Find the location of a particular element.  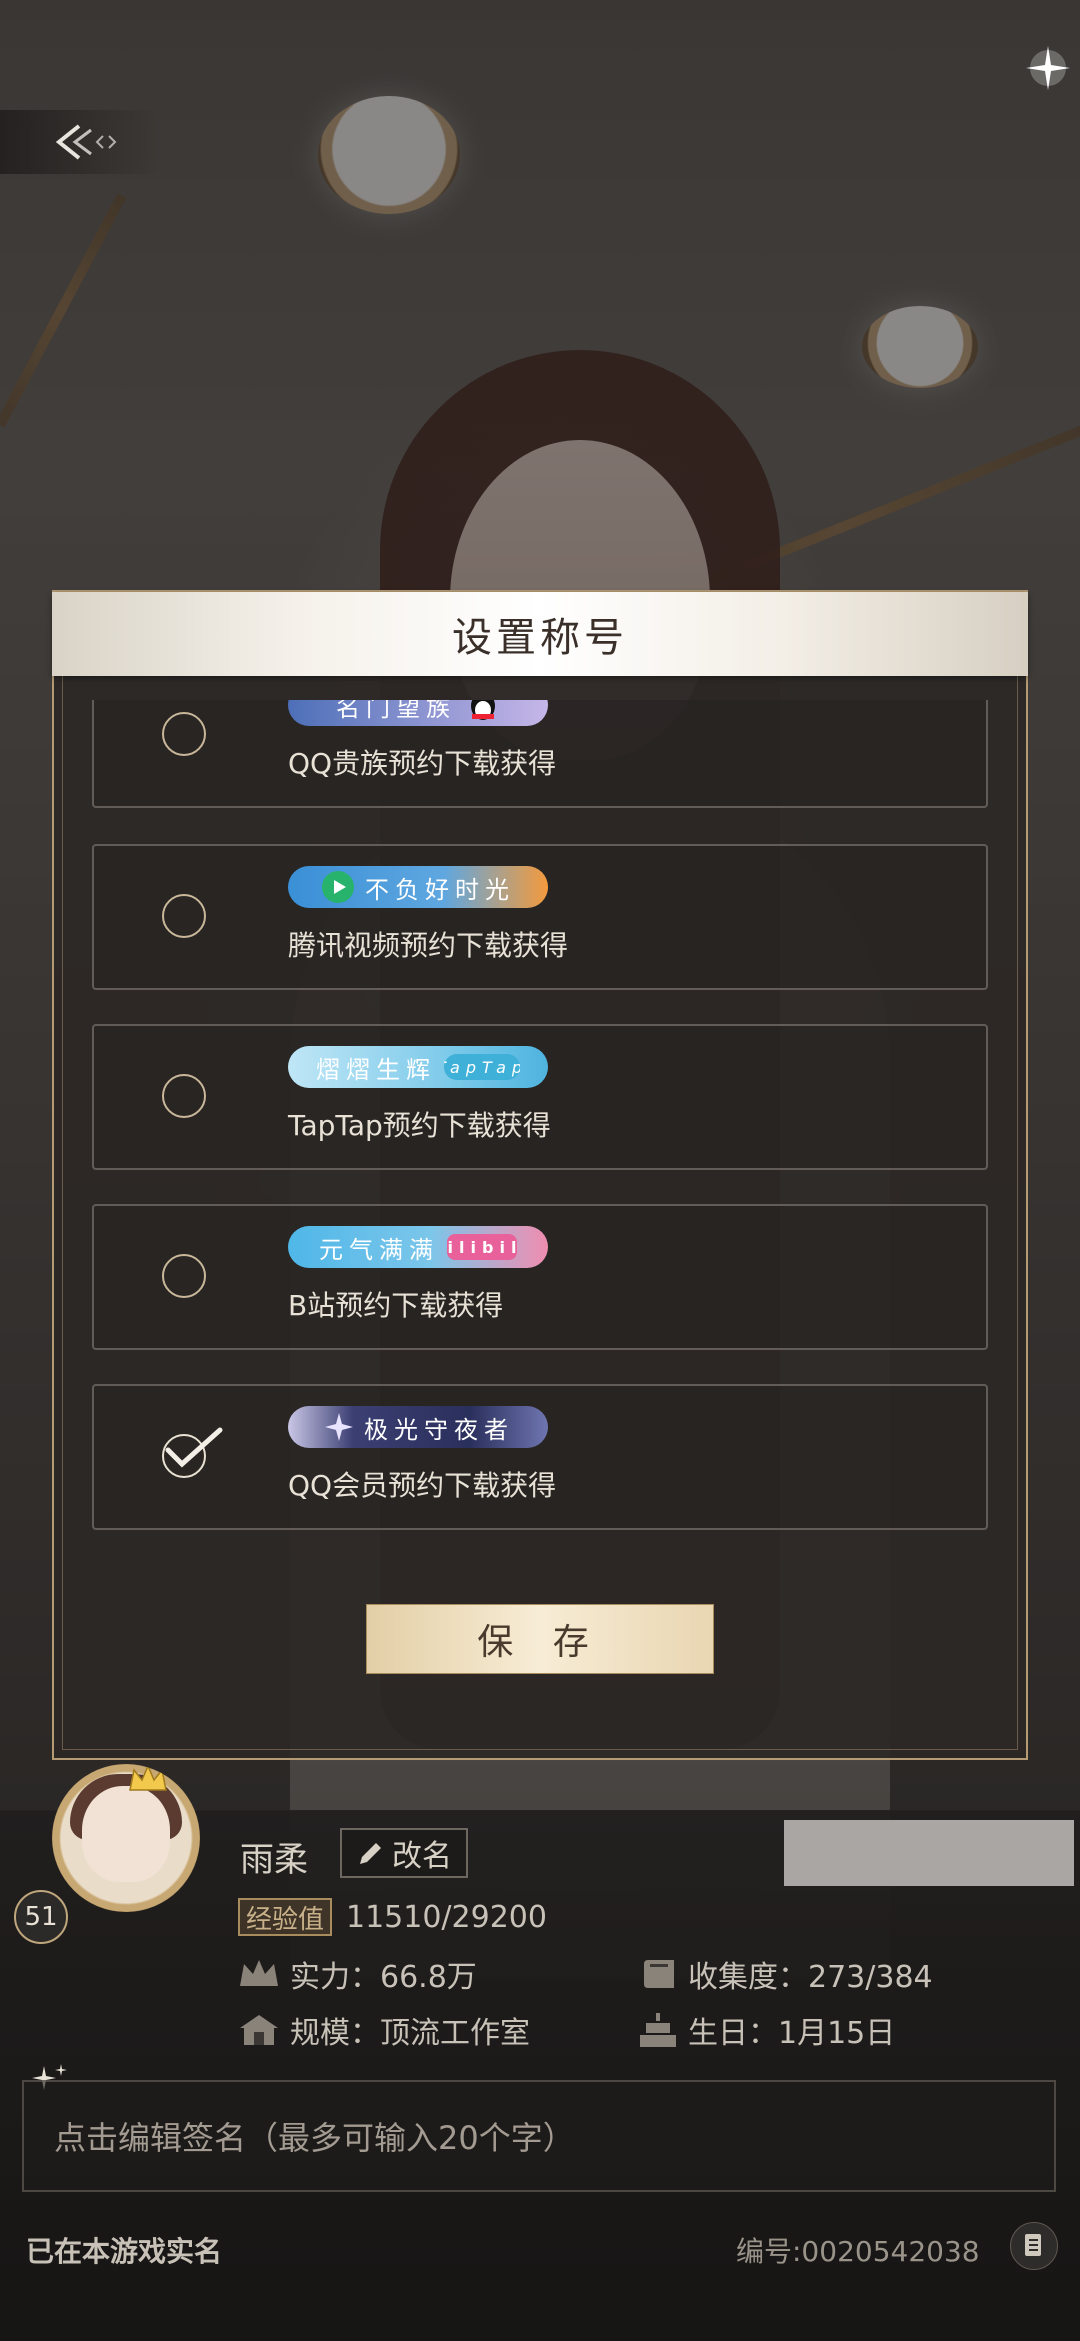

avatar-face is located at coordinates (126, 1834).